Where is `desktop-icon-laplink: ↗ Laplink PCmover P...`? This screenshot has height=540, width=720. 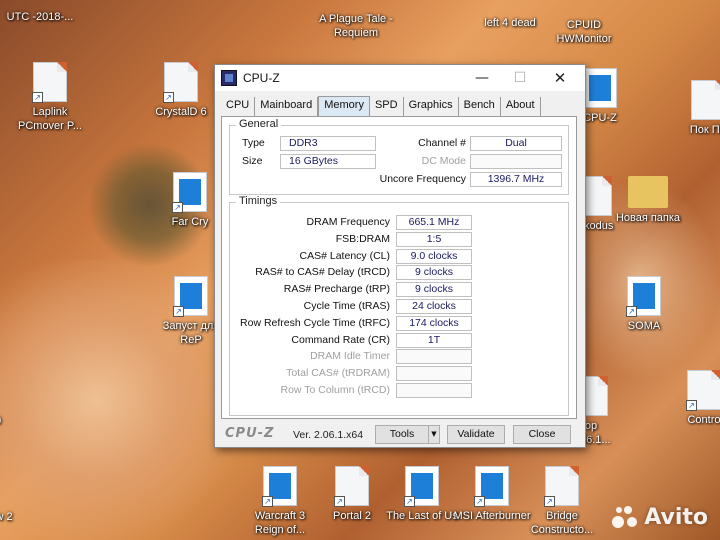
desktop-icon-laplink: ↗ Laplink PCmover P... is located at coordinates (50, 97).